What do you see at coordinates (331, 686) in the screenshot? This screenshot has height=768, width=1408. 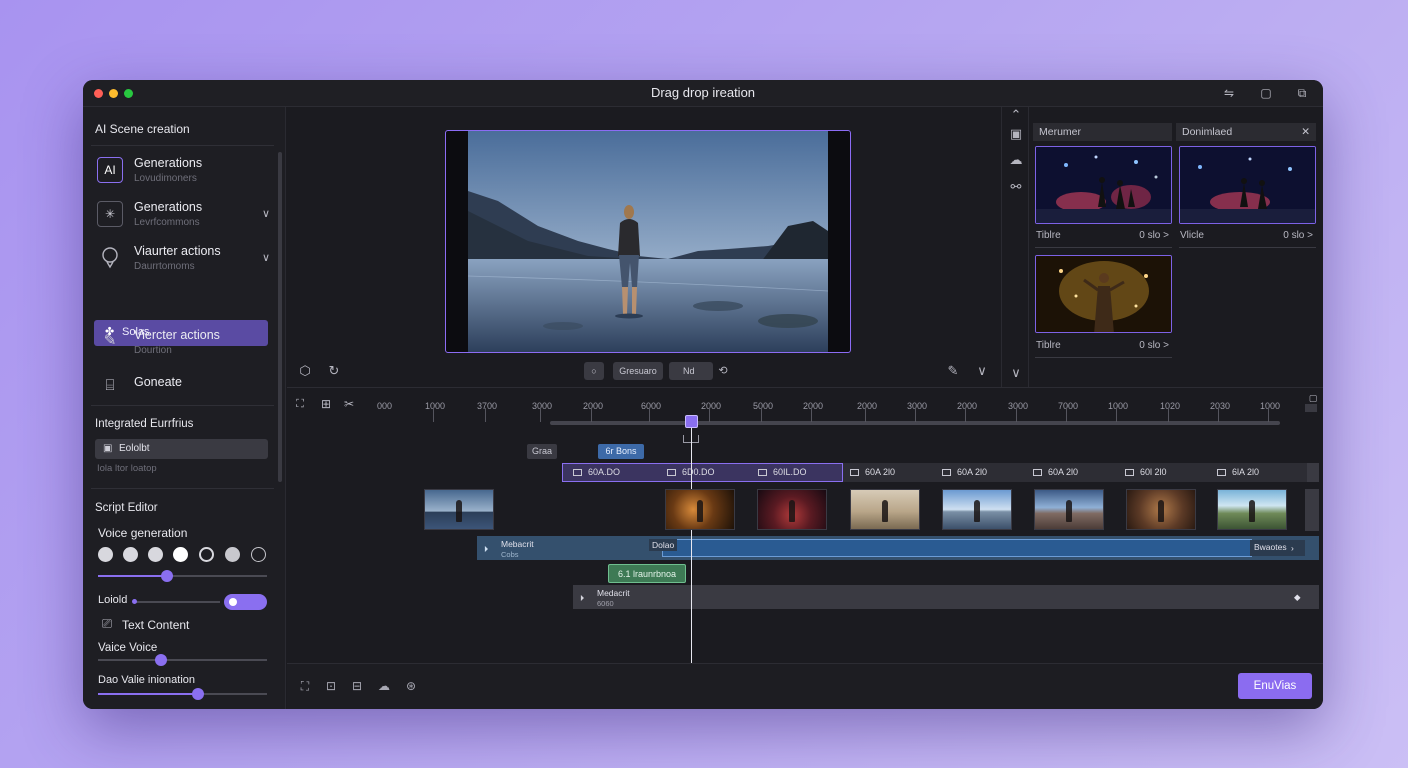 I see `image-icon: ⊡` at bounding box center [331, 686].